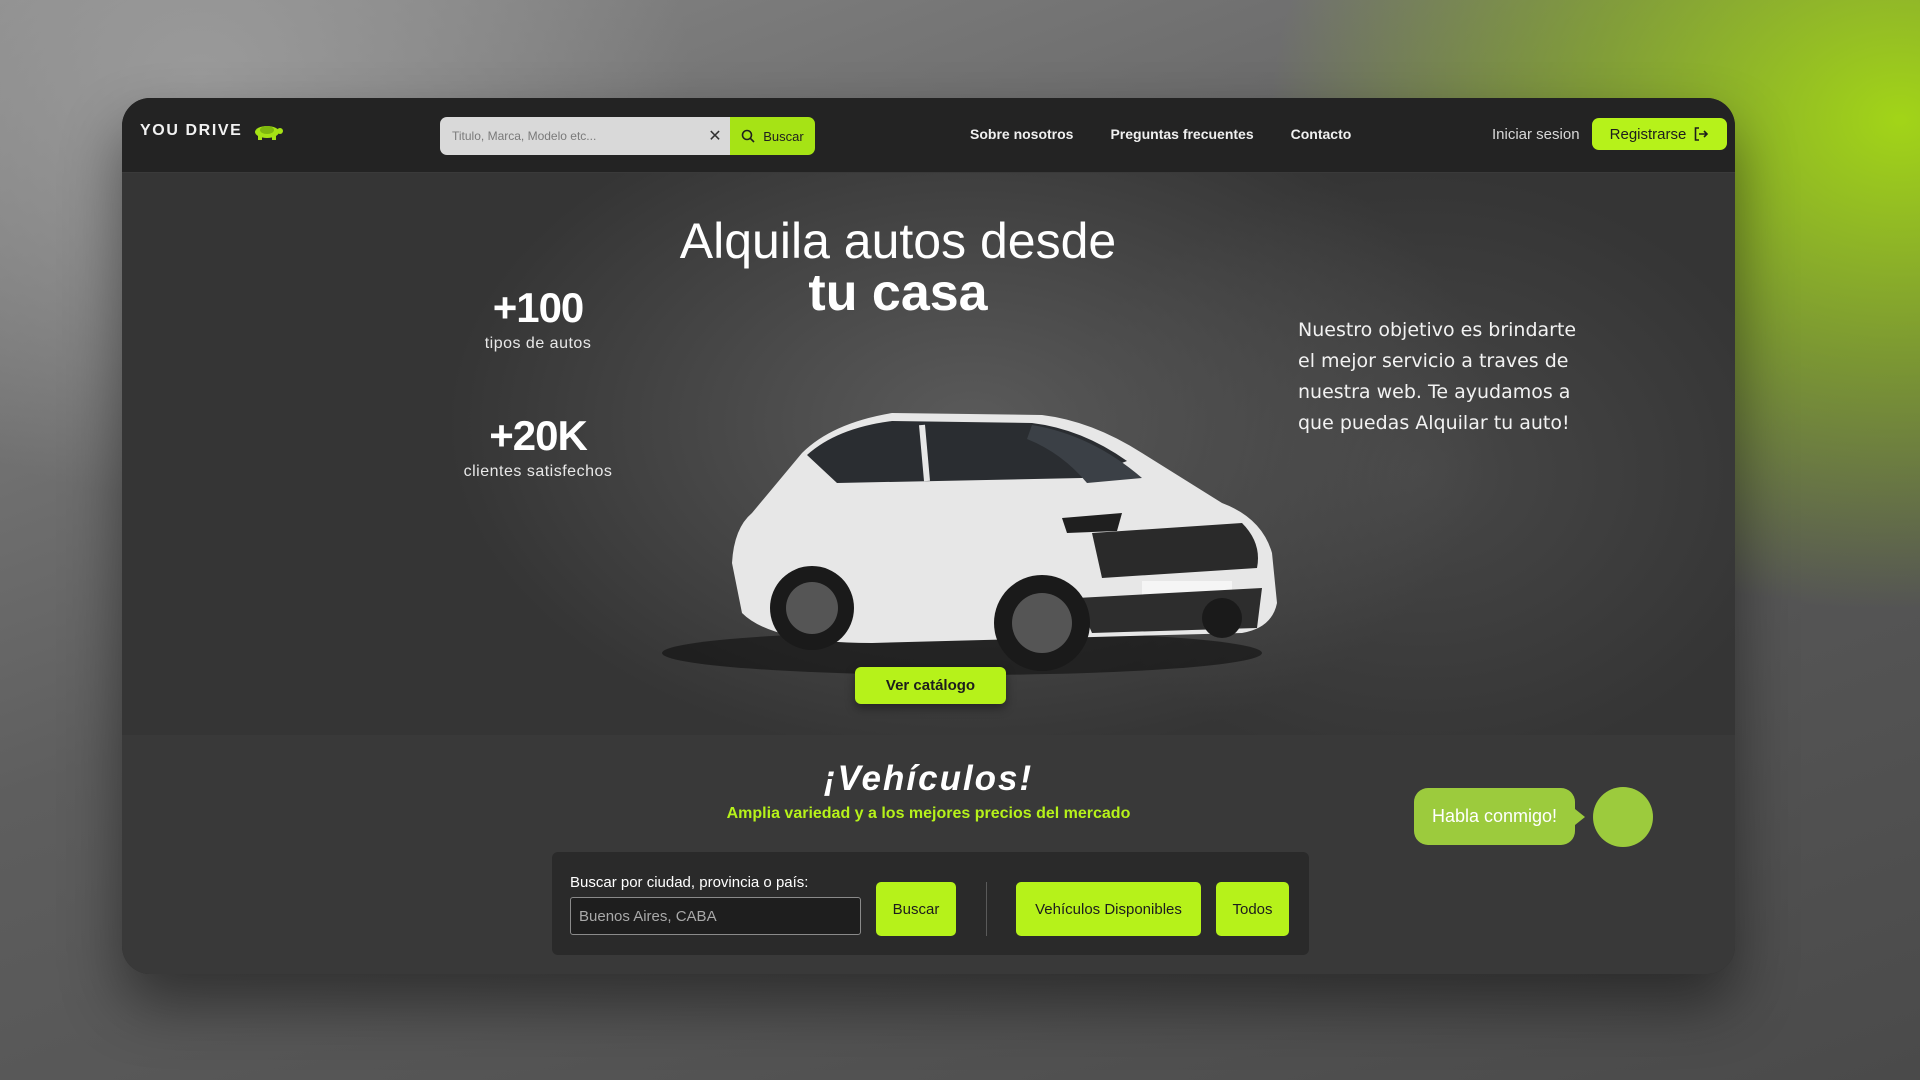 This screenshot has width=1920, height=1080. Describe the element at coordinates (1181, 134) in the screenshot. I see `nav-link-faq: Preguntas frecuentes` at that location.